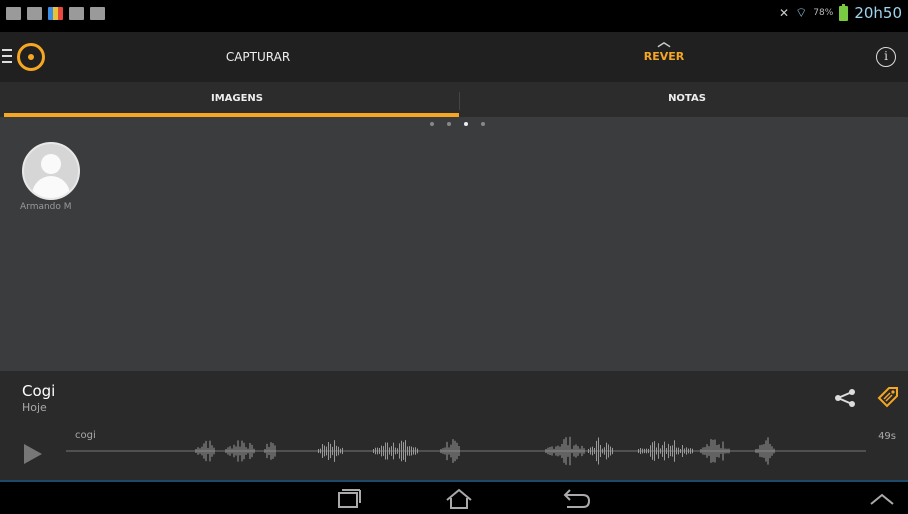 Image resolution: width=908 pixels, height=514 pixels. Describe the element at coordinates (575, 499) in the screenshot. I see `back-icon` at that location.